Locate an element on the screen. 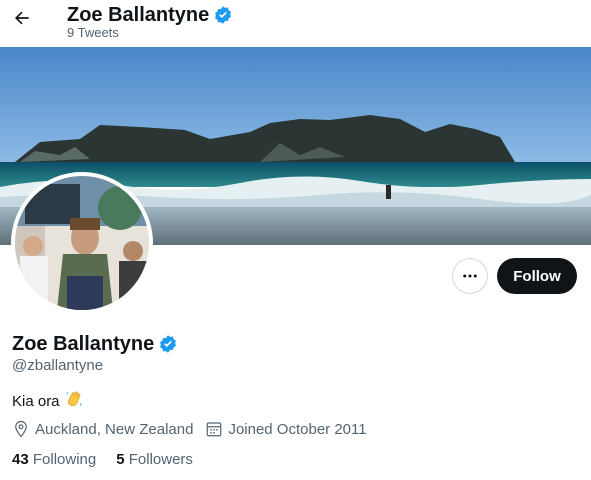 This screenshot has height=480, width=591. location-text: Auckland, New Zealand is located at coordinates (114, 429).